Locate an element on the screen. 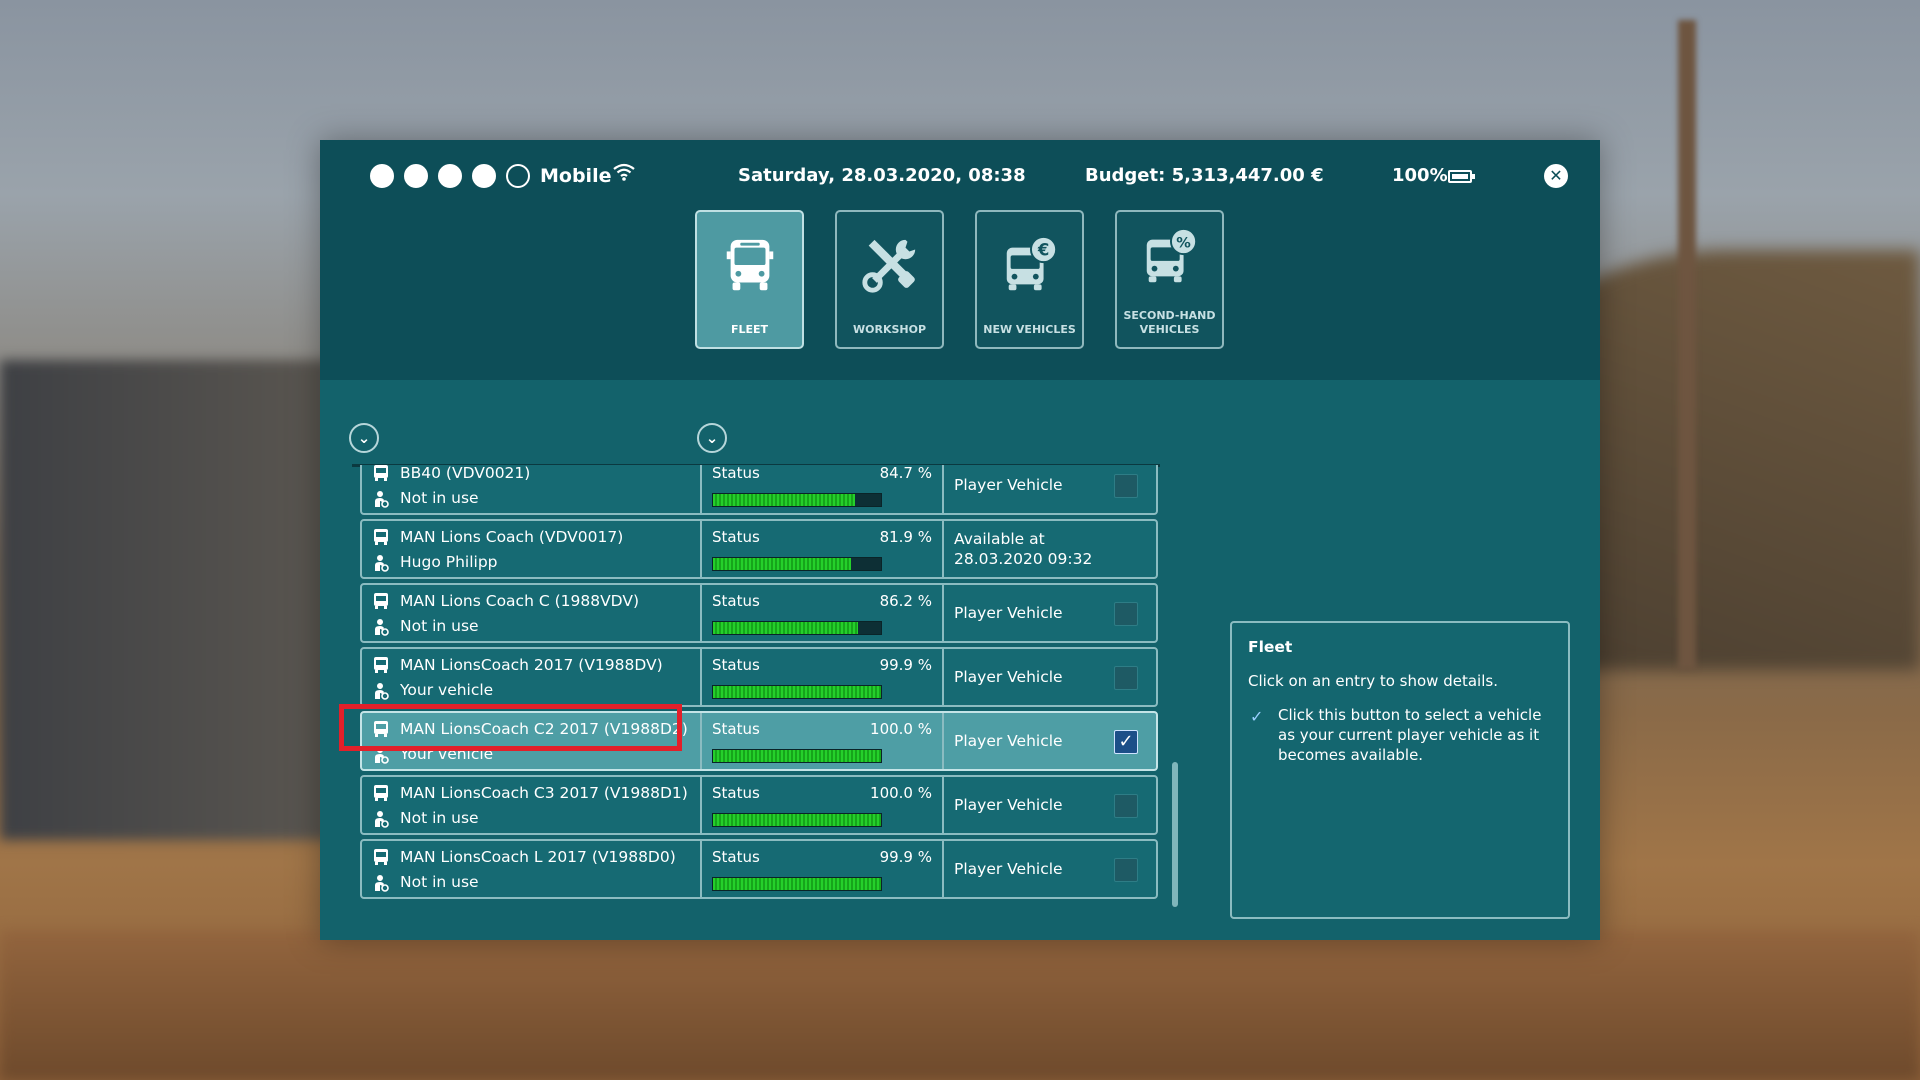 This screenshot has height=1080, width=1920. signal-dot-empty-icon is located at coordinates (518, 176).